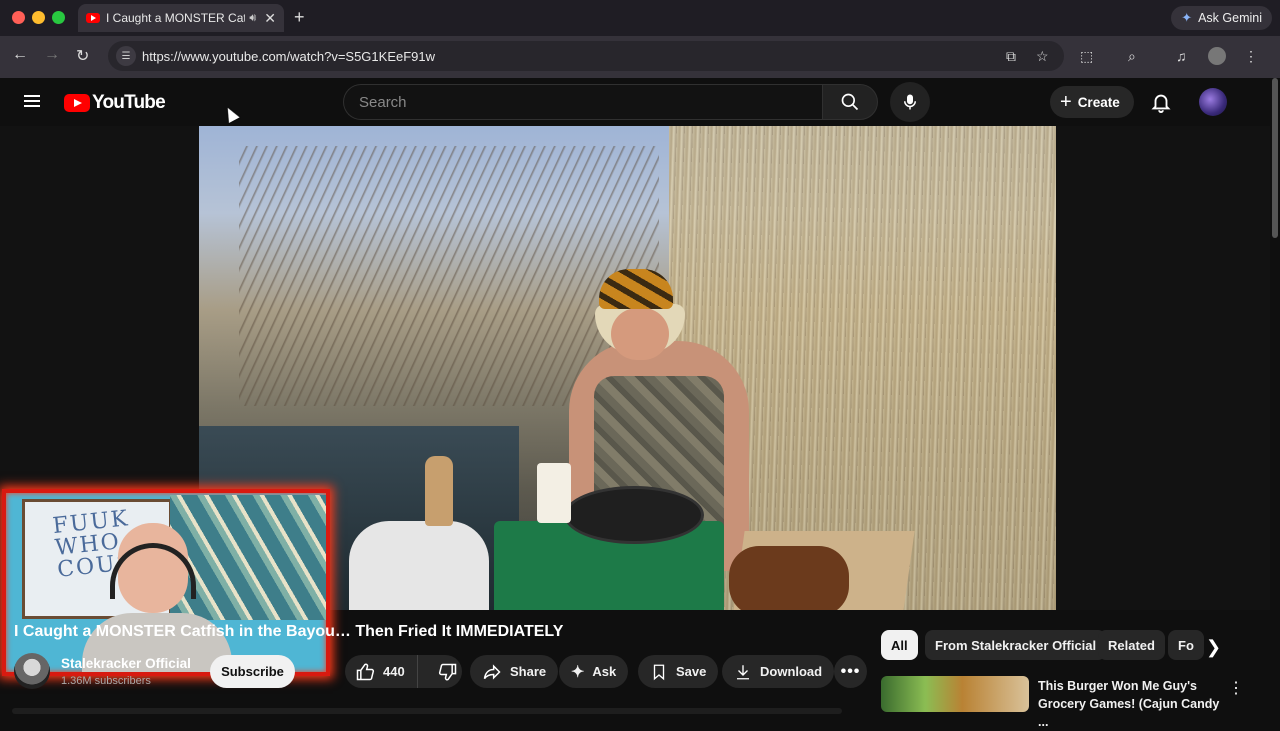 Image resolution: width=1280 pixels, height=731 pixels. Describe the element at coordinates (604, 671) in the screenshot. I see `ask-label: Ask` at that location.